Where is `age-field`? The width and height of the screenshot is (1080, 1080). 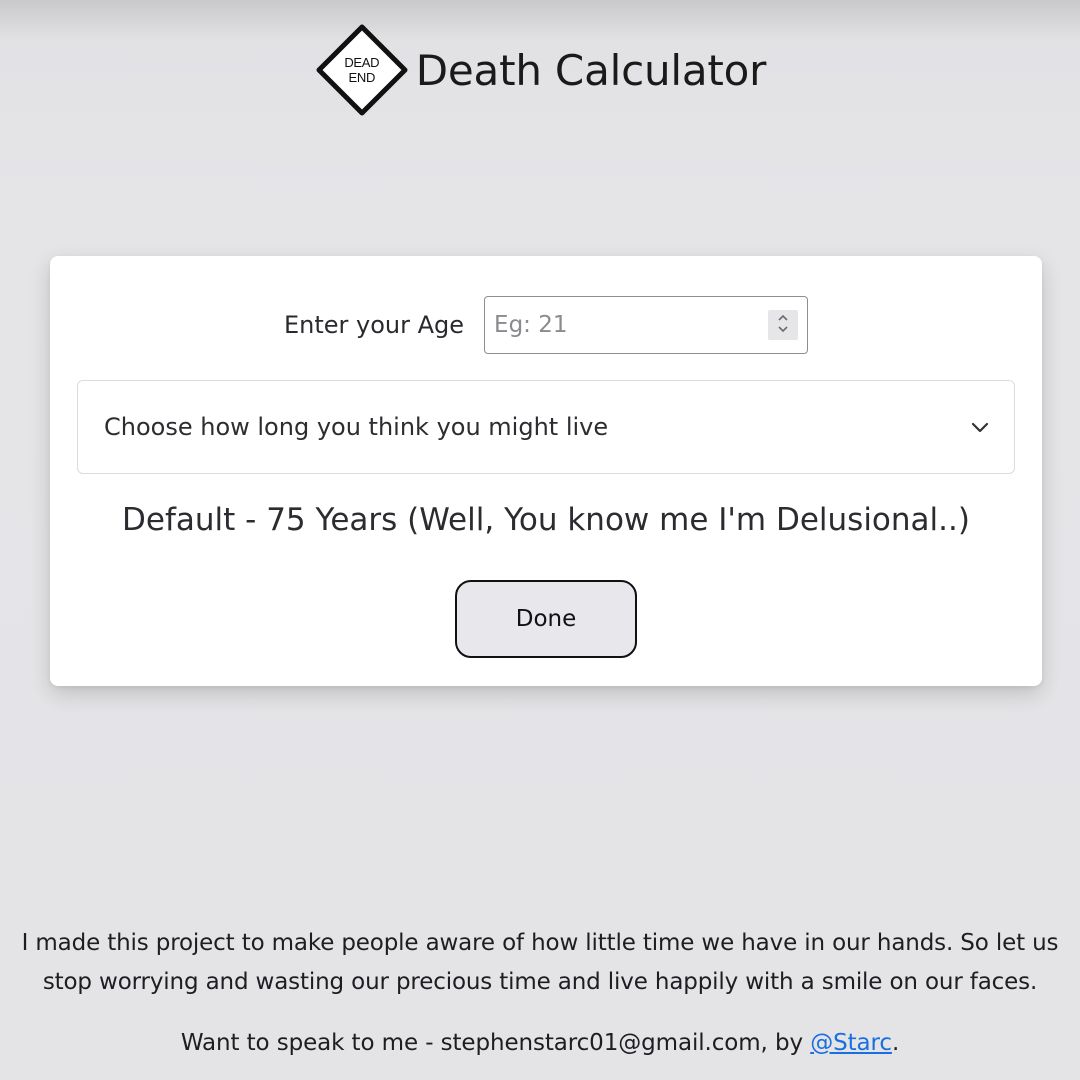
age-field is located at coordinates (646, 325).